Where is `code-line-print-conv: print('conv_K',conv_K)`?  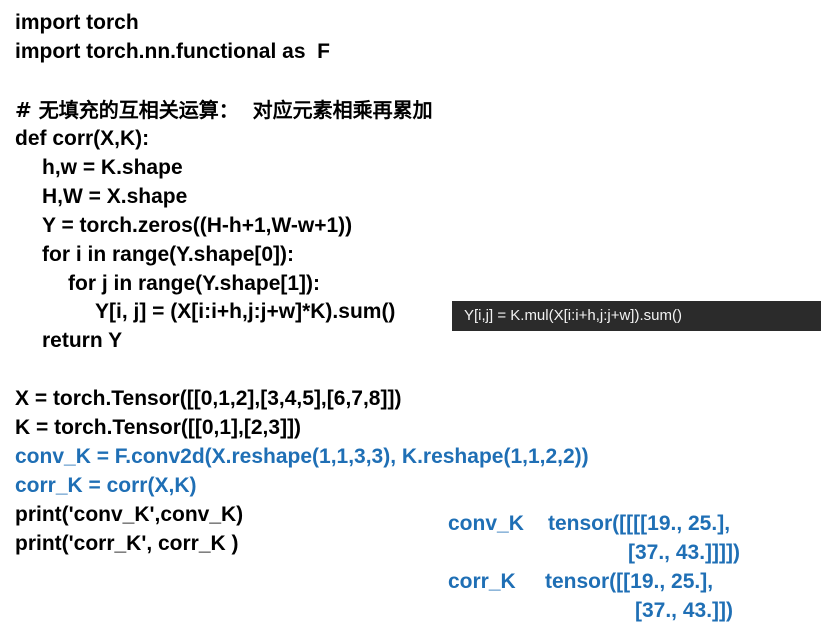 code-line-print-conv: print('conv_K',conv_K) is located at coordinates (129, 514).